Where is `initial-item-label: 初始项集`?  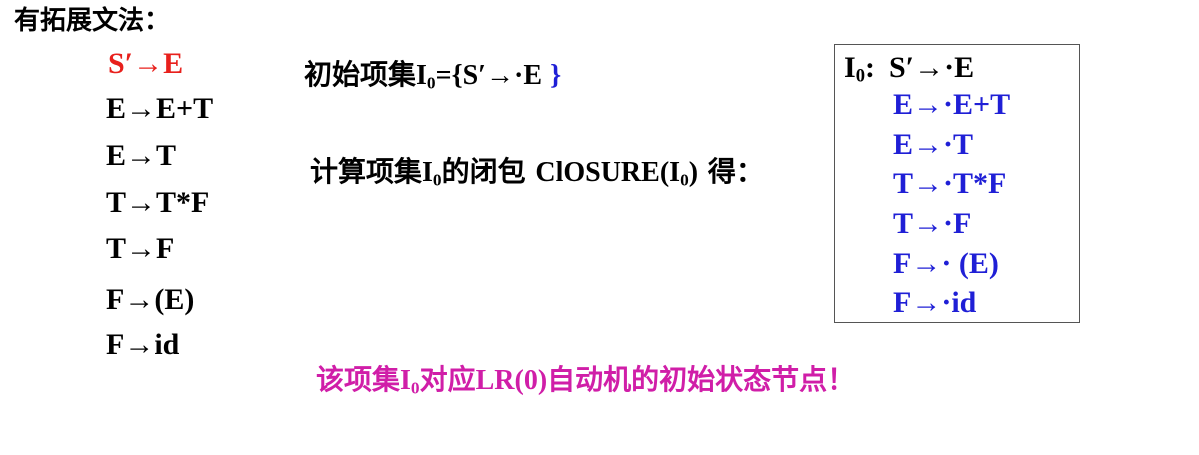 initial-item-label: 初始项集 is located at coordinates (360, 74).